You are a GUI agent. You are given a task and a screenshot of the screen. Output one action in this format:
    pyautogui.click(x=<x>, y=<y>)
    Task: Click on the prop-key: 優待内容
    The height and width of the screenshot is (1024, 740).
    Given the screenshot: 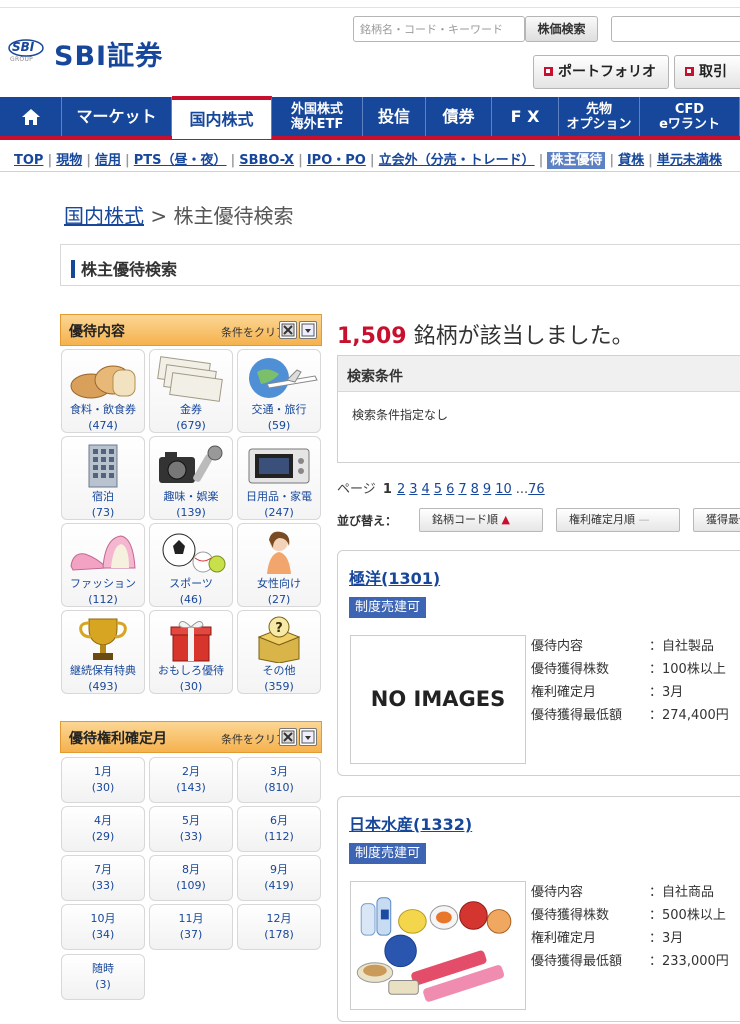 What is the action you would take?
    pyautogui.click(x=557, y=646)
    